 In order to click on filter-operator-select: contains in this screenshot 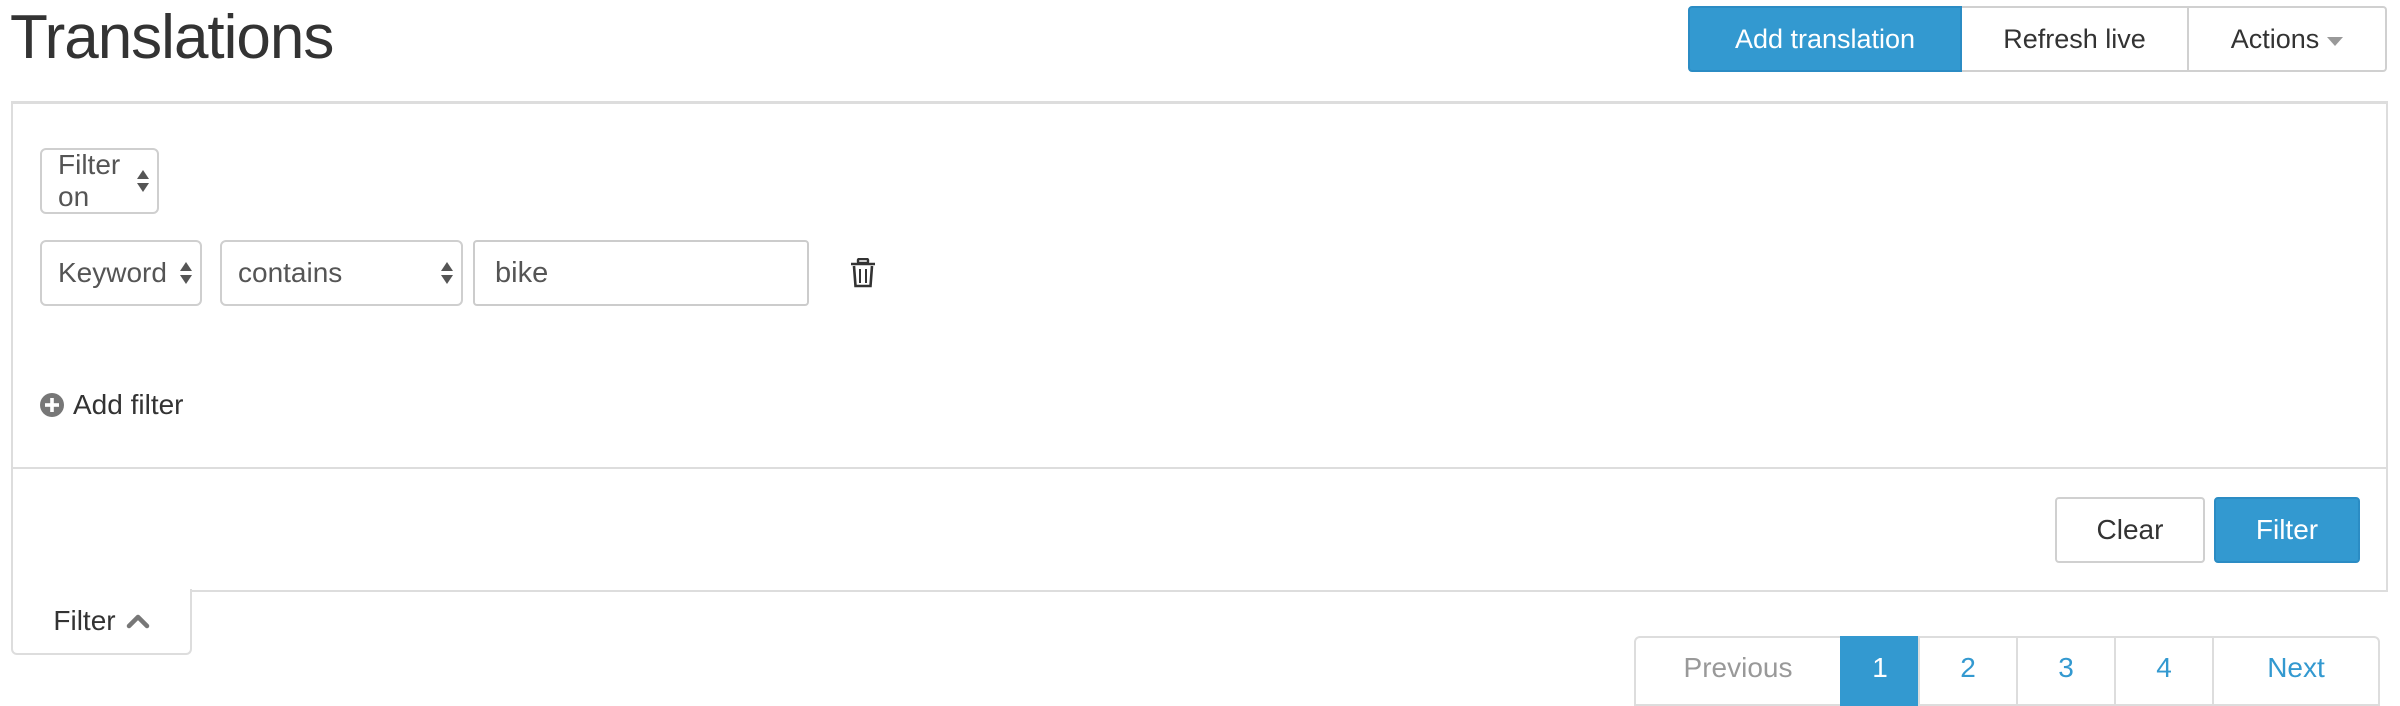, I will do `click(341, 273)`.